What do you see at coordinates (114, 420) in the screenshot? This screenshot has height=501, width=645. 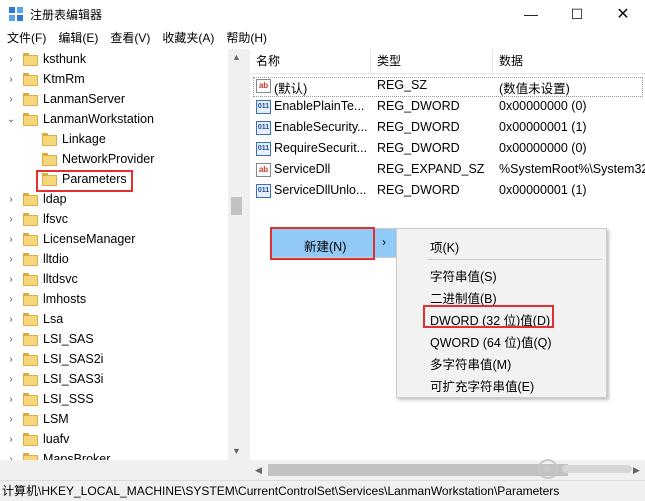 I see `tree-item: › LSM` at bounding box center [114, 420].